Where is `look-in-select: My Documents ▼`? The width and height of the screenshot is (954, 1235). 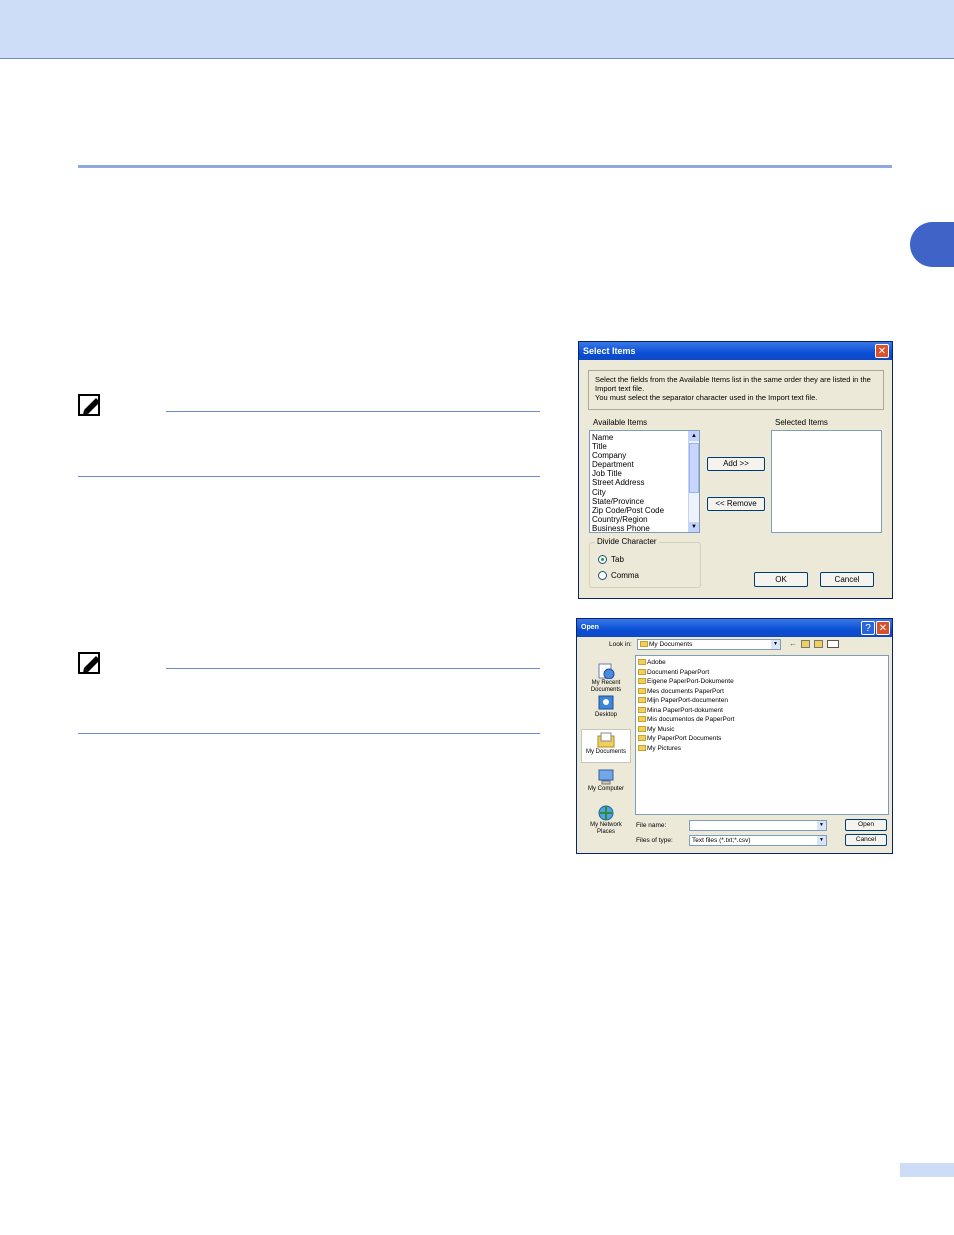 look-in-select: My Documents ▼ is located at coordinates (709, 644).